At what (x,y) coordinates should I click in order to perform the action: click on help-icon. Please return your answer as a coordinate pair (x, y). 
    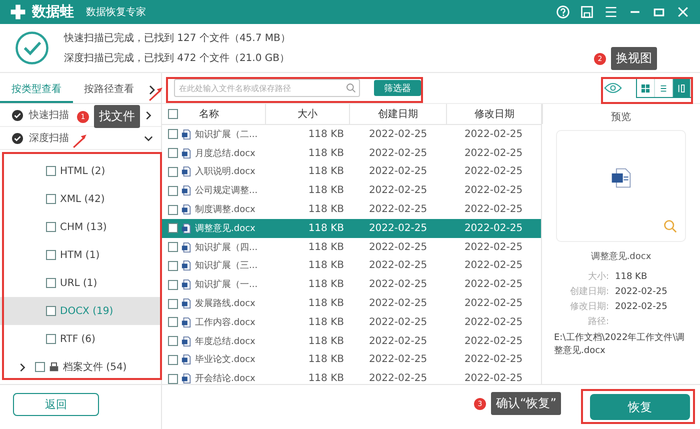
    Looking at the image, I should click on (563, 12).